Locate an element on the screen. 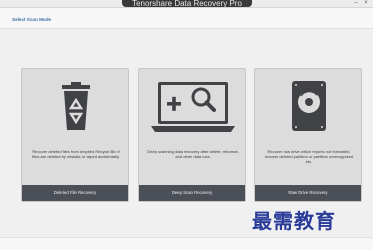 The image size is (373, 250). window-title: Tenorshare Data Recovery Pro is located at coordinates (187, 3).